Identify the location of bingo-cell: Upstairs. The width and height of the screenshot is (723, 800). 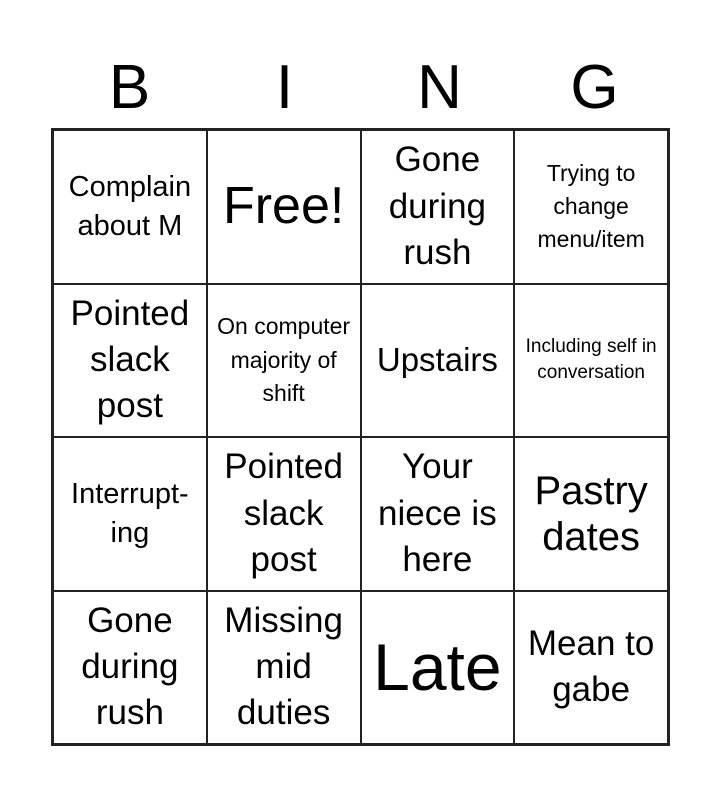
(437, 360).